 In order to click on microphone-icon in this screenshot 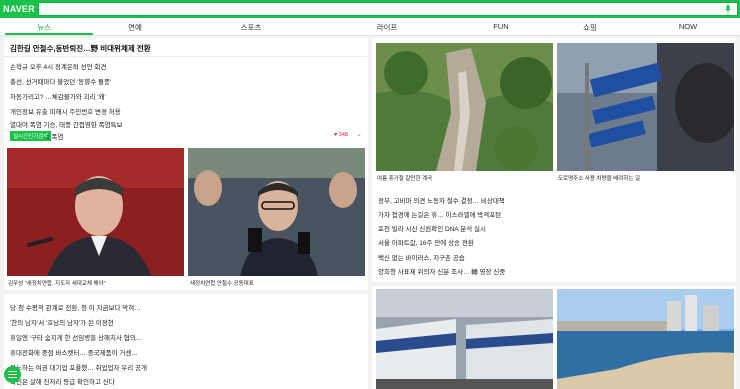, I will do `click(728, 9)`.